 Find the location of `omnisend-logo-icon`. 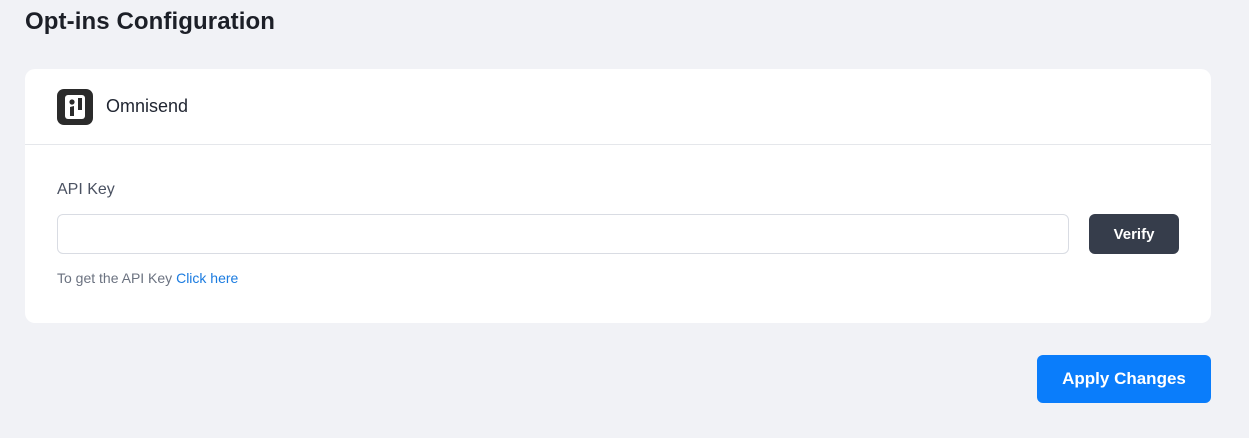

omnisend-logo-icon is located at coordinates (75, 106).